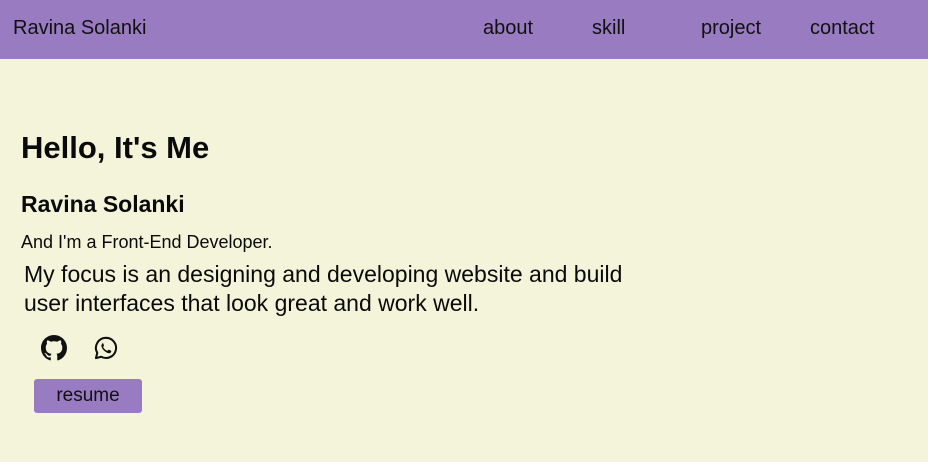  What do you see at coordinates (147, 242) in the screenshot?
I see `hero-role: And I'm a Front-End Developer.` at bounding box center [147, 242].